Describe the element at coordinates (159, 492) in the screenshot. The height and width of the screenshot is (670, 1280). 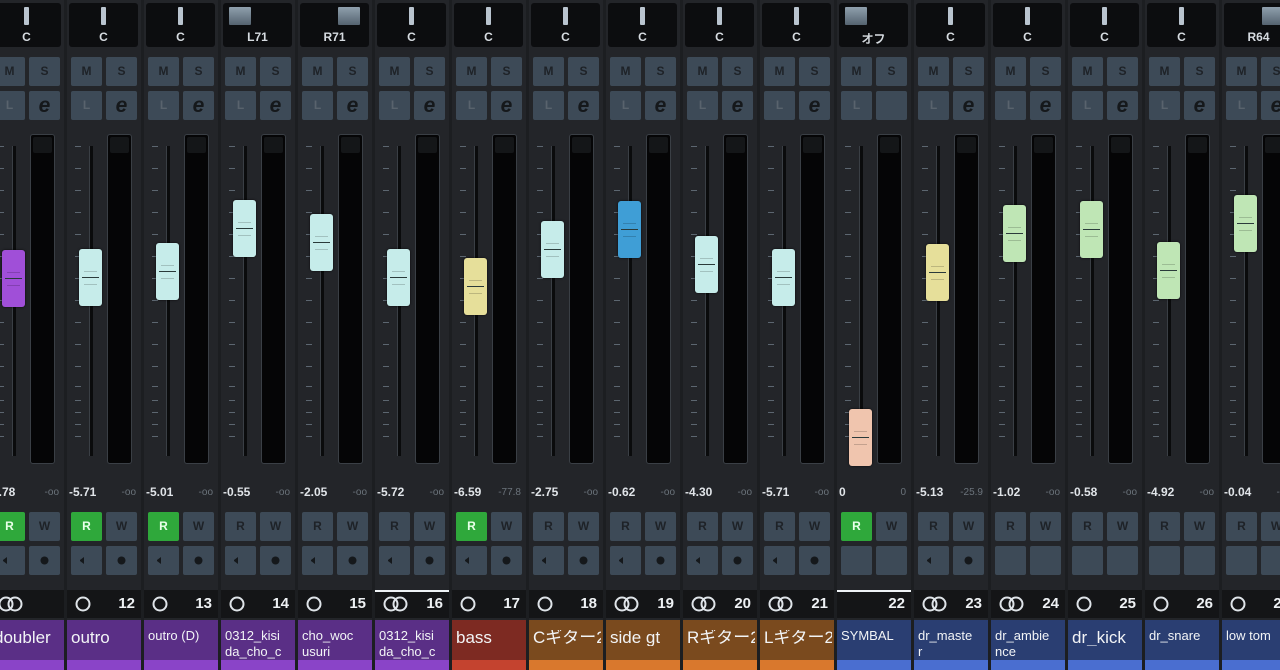
I see `volume-value: -5.01` at that location.